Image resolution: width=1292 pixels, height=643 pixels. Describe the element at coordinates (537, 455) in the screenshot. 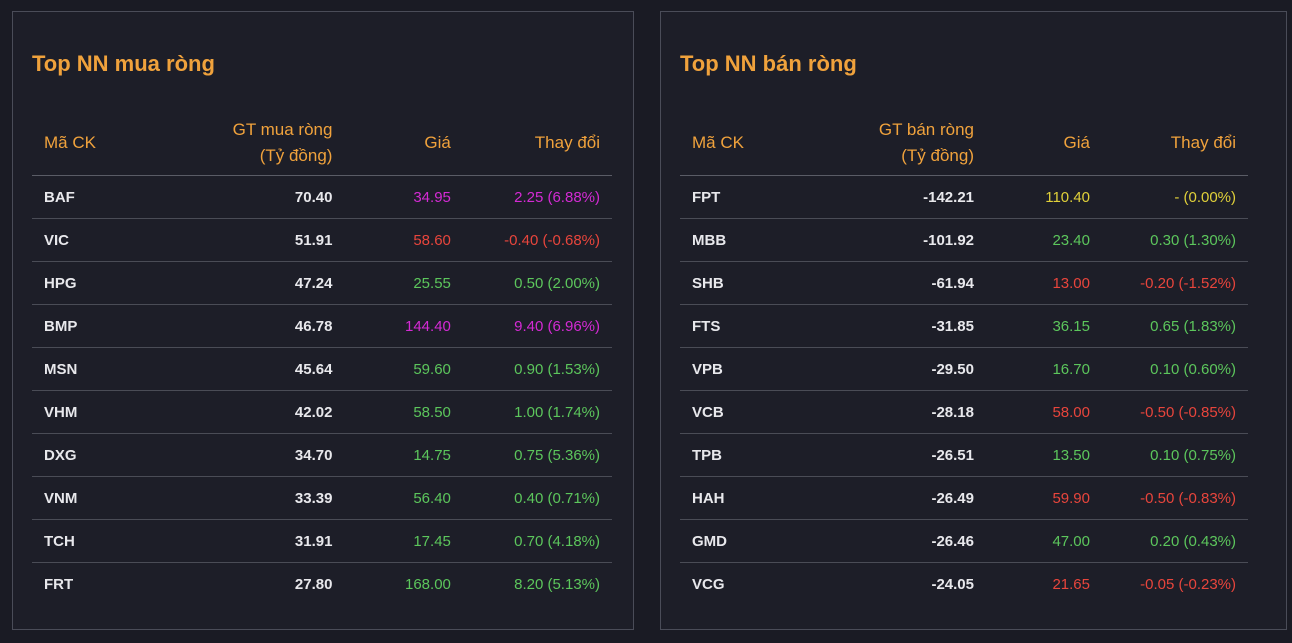

I see `price-change: 0.75 (5.36%)` at that location.